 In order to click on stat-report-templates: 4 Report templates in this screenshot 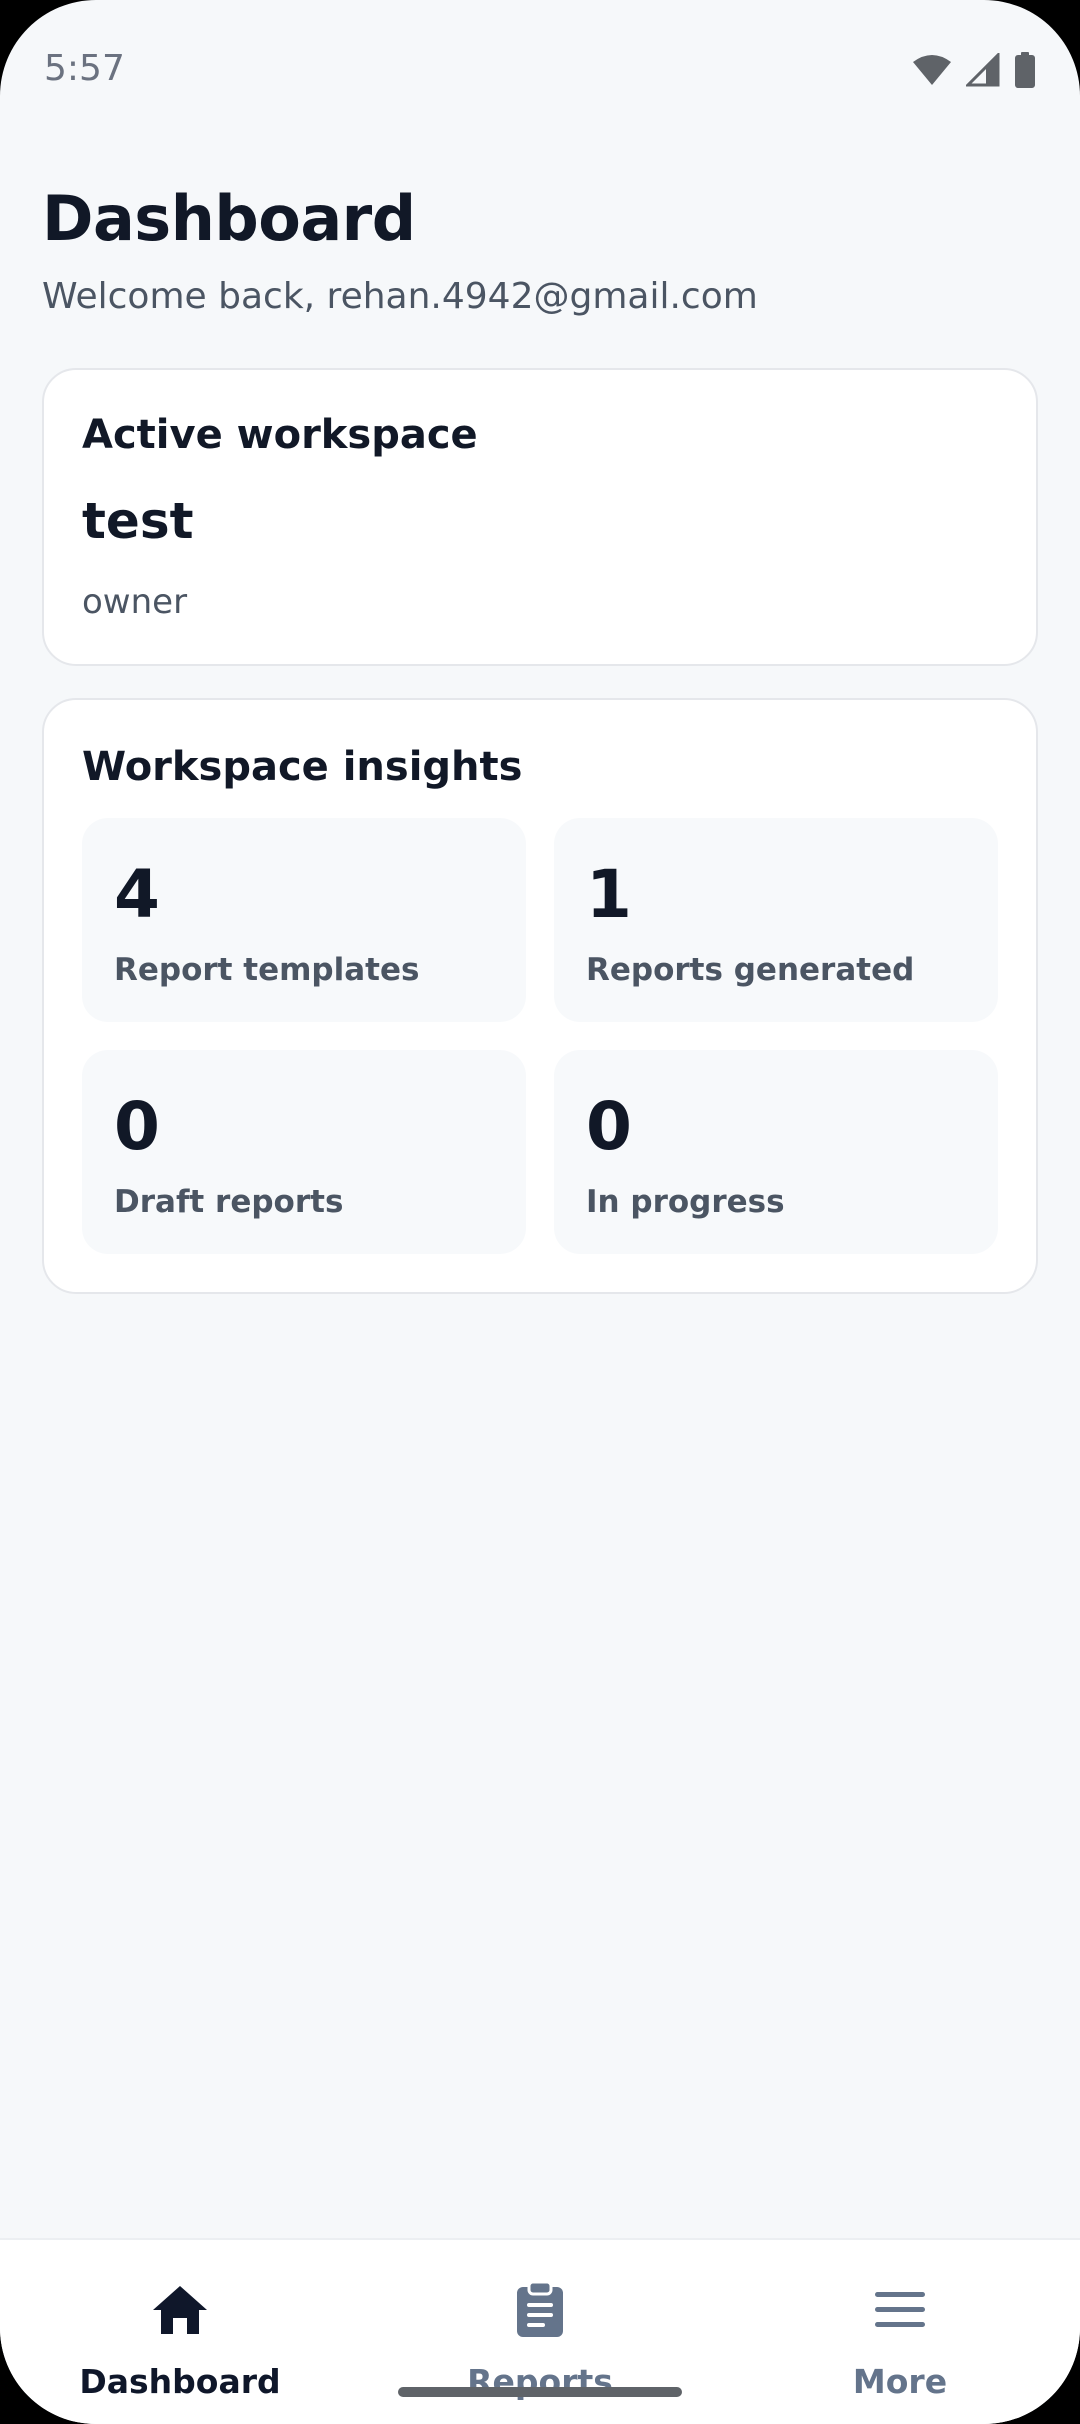, I will do `click(304, 920)`.